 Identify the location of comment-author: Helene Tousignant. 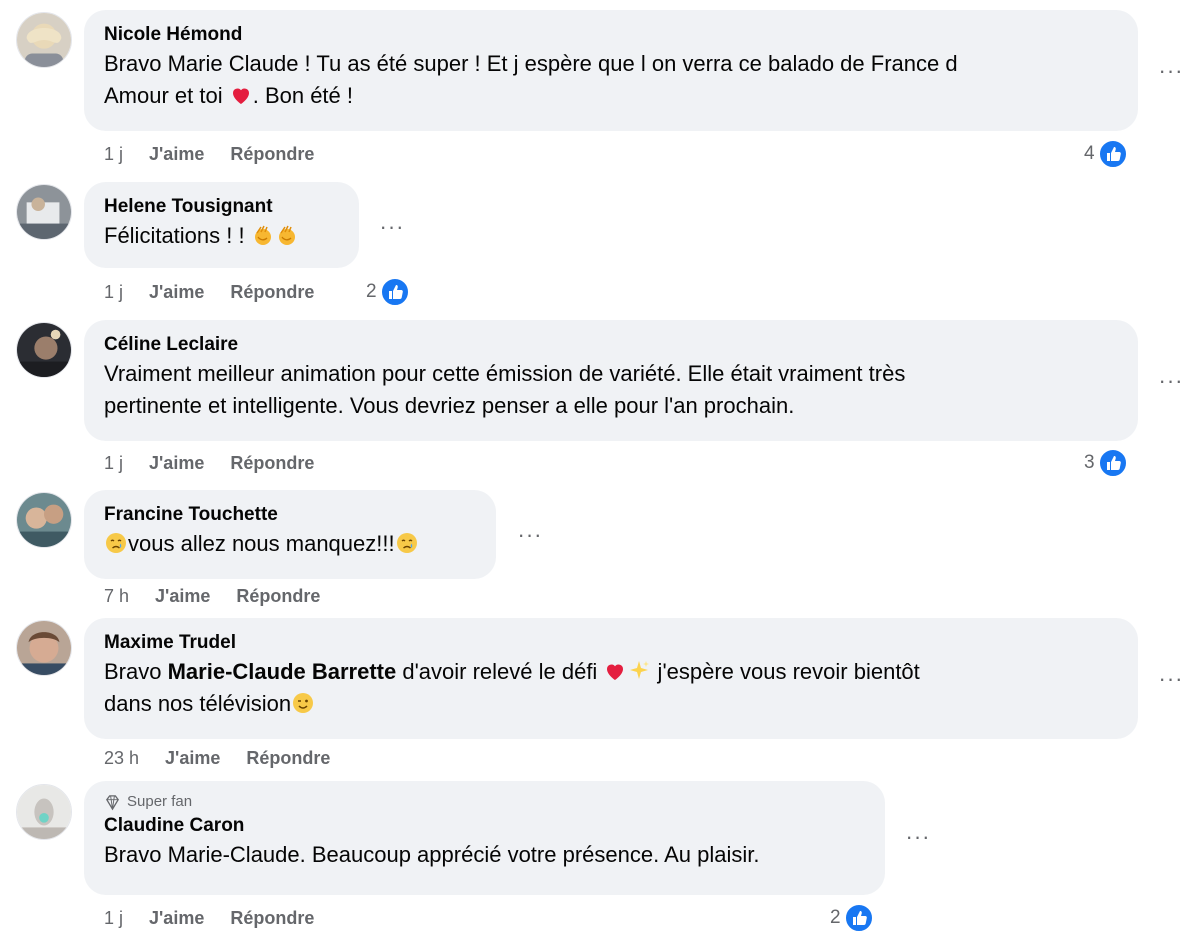
(221, 207).